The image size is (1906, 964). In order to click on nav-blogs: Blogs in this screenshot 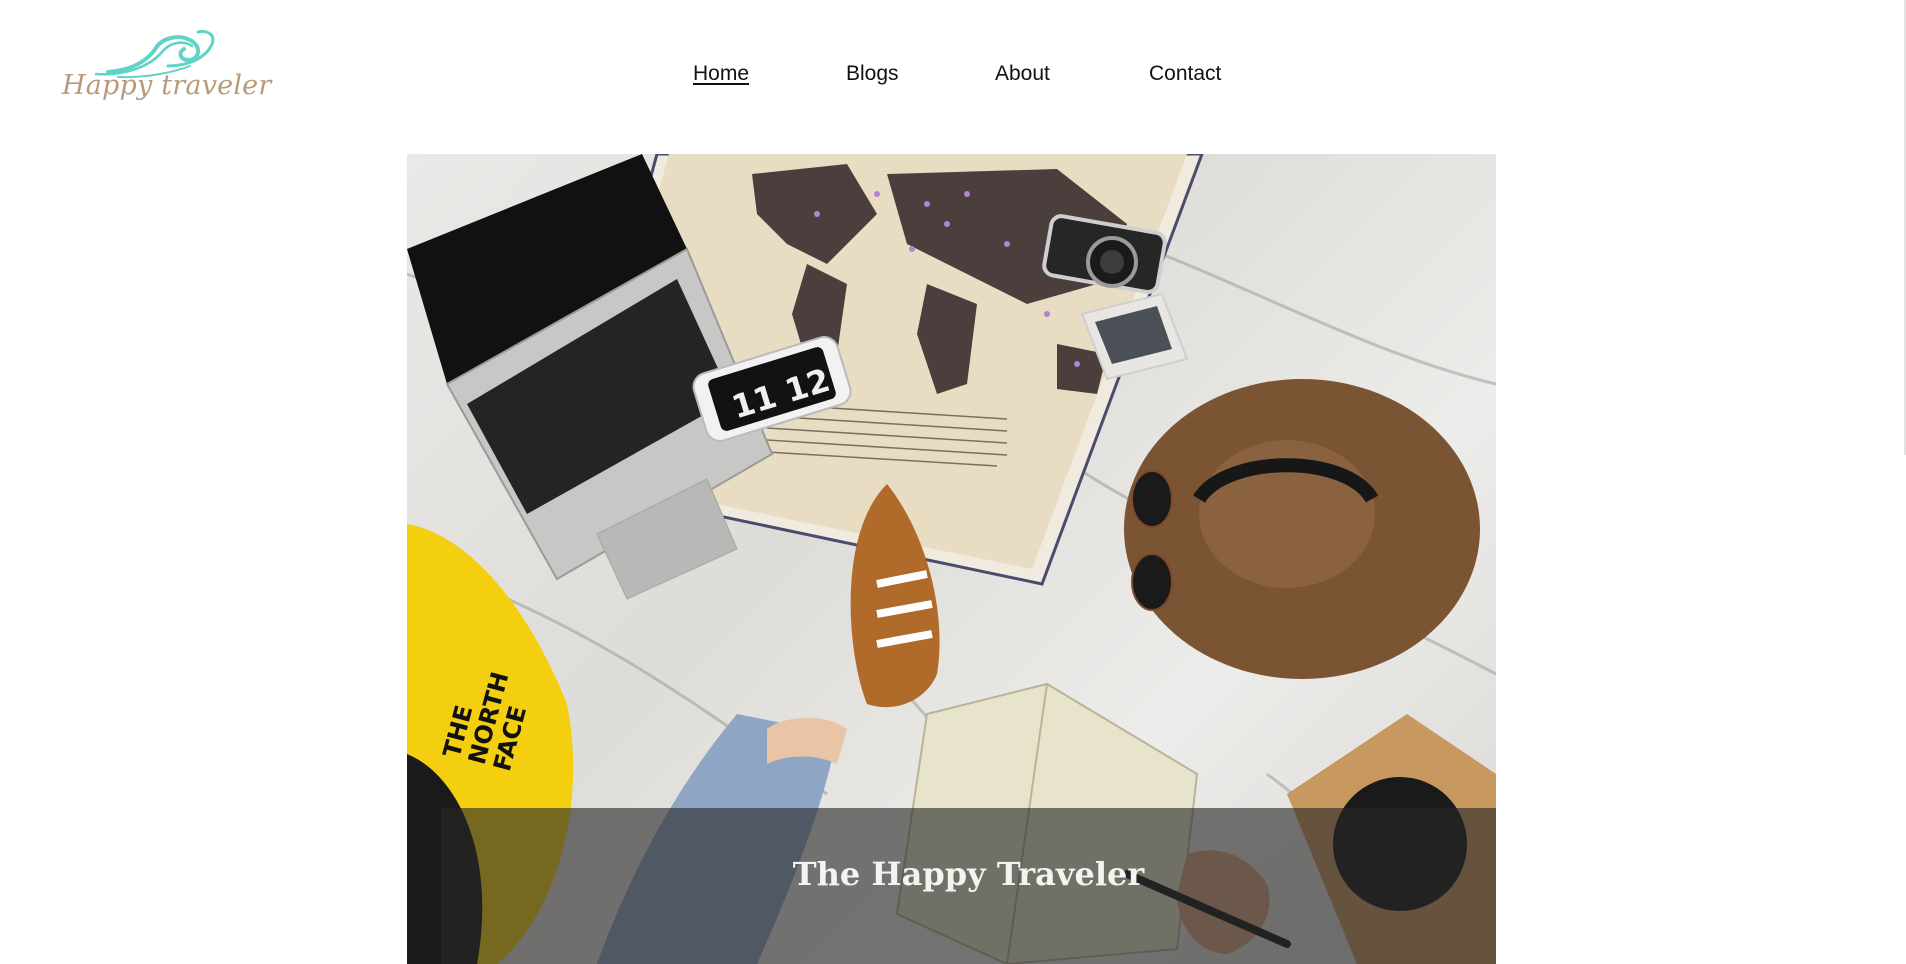, I will do `click(872, 74)`.